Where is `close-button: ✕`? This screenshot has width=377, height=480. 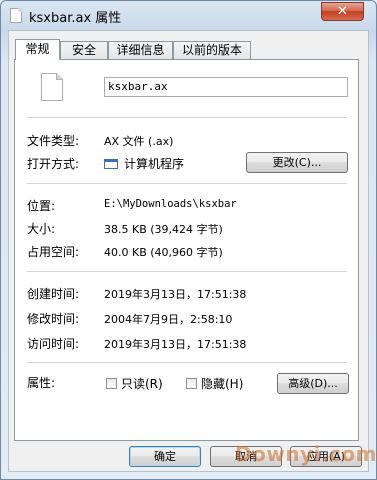
close-button: ✕ is located at coordinates (342, 11).